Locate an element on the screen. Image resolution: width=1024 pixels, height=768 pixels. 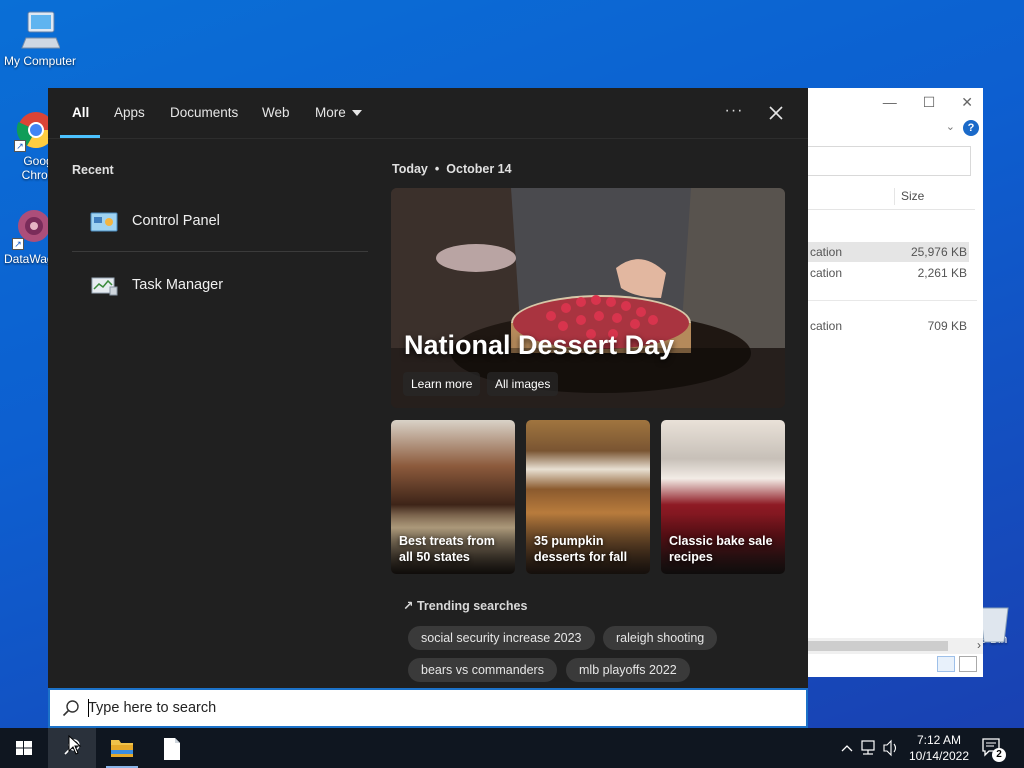
file-size: 25,976 KB is located at coordinates (938, 252).